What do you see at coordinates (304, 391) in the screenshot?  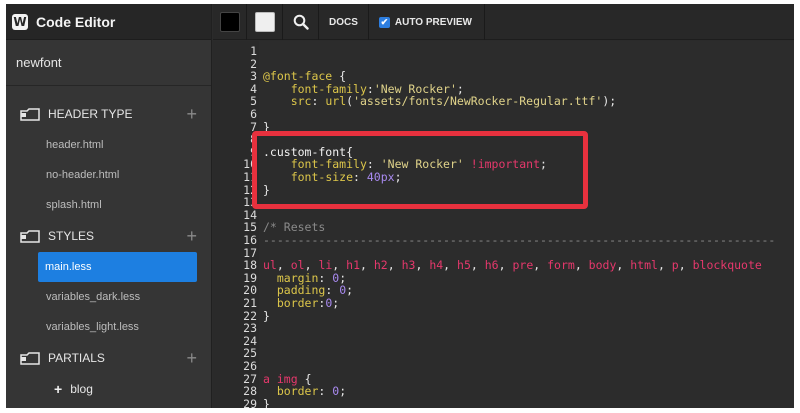 I see `code-text: border: 0;` at bounding box center [304, 391].